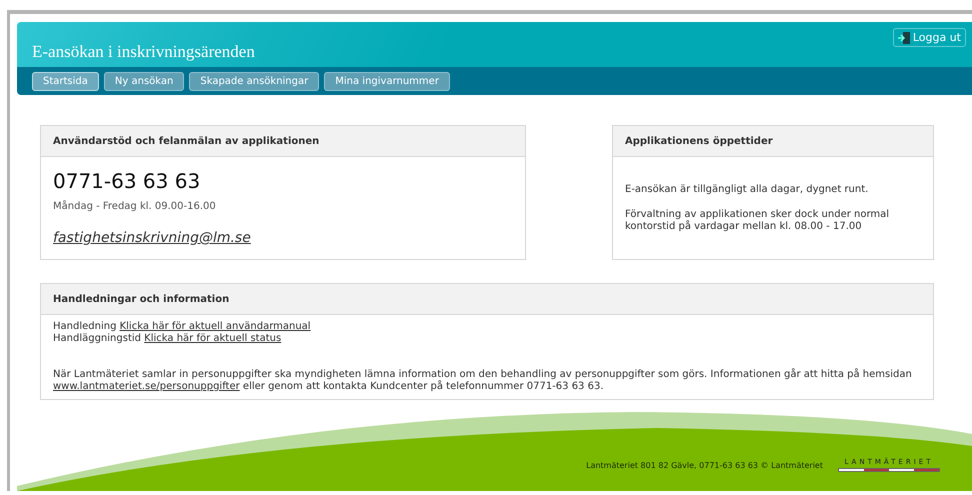 Image resolution: width=972 pixels, height=495 pixels. Describe the element at coordinates (141, 299) in the screenshot. I see `card-title: Handledningar och information` at that location.